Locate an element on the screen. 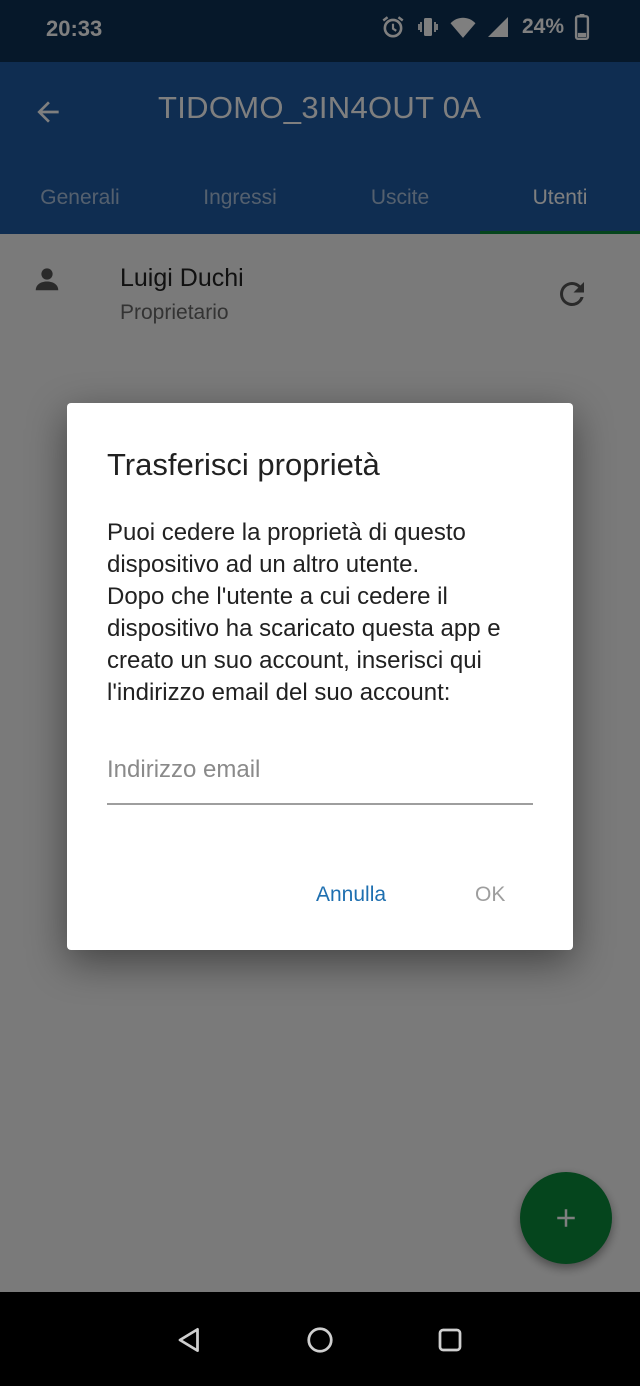  dialog-title: Trasferisci proprietà is located at coordinates (243, 464).